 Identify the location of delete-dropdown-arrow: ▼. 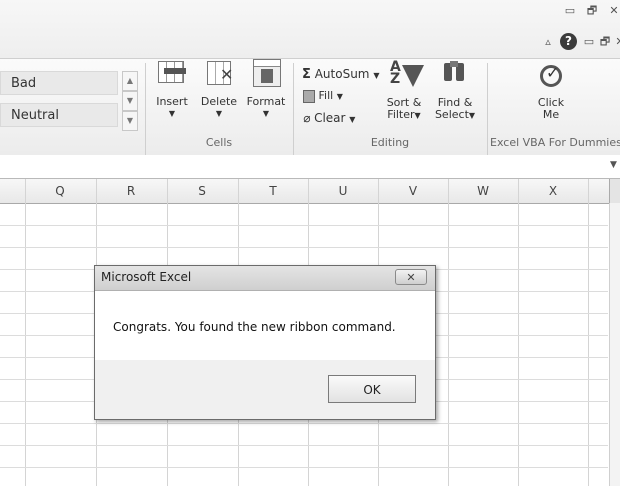
(219, 113).